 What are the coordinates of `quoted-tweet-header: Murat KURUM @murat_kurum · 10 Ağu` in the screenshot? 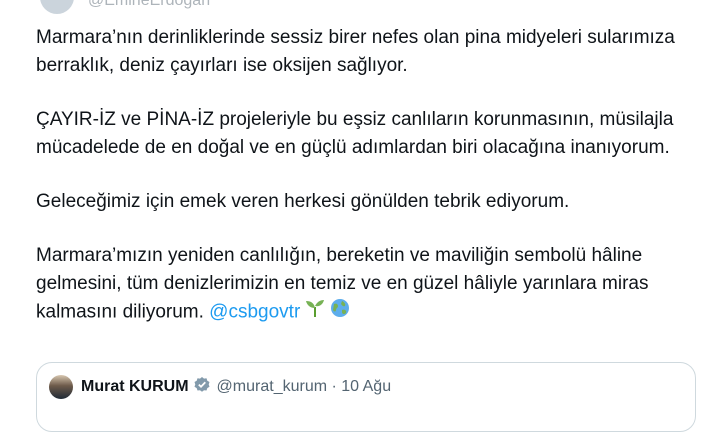 It's located at (220, 387).